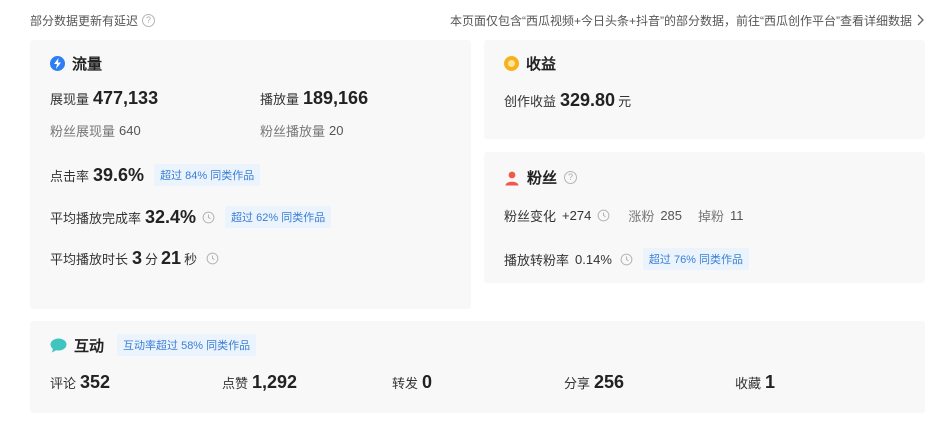 Image resolution: width=934 pixels, height=447 pixels. I want to click on interaction-badge: 互动率超过 58% 同类作品, so click(187, 345).